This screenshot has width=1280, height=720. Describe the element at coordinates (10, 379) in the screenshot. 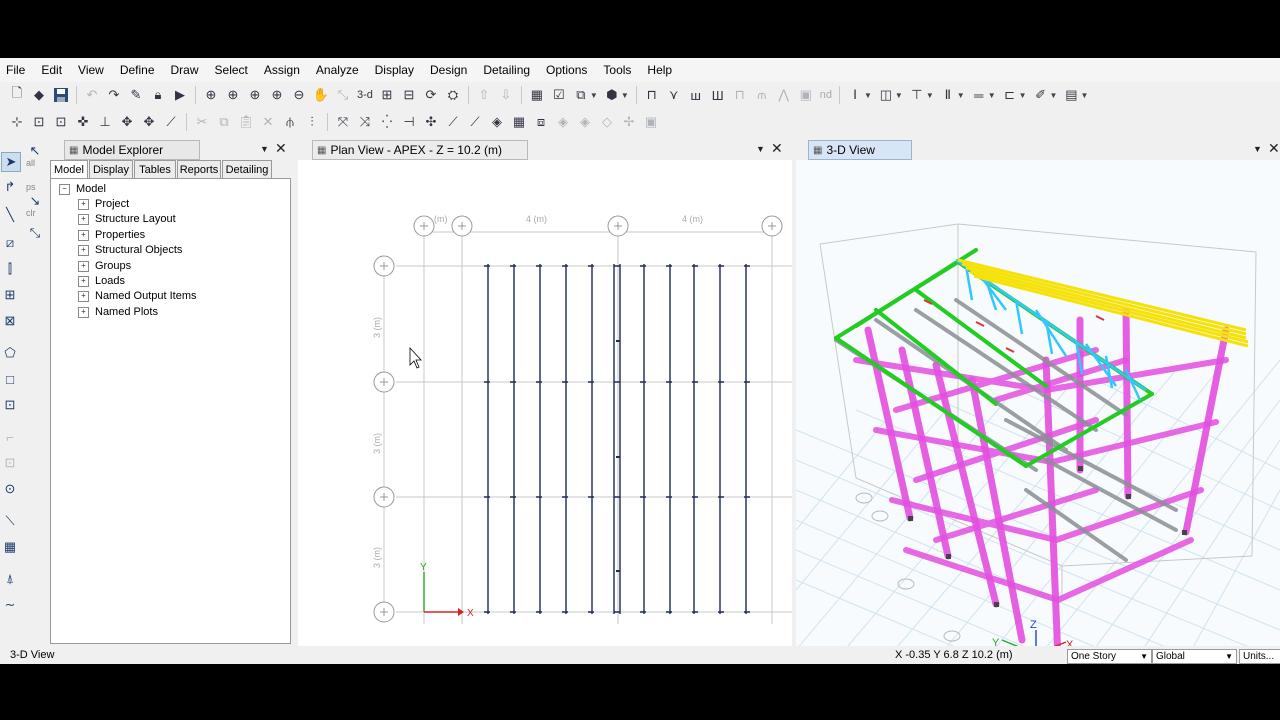

I see `draw-rect-area-icon: □` at that location.